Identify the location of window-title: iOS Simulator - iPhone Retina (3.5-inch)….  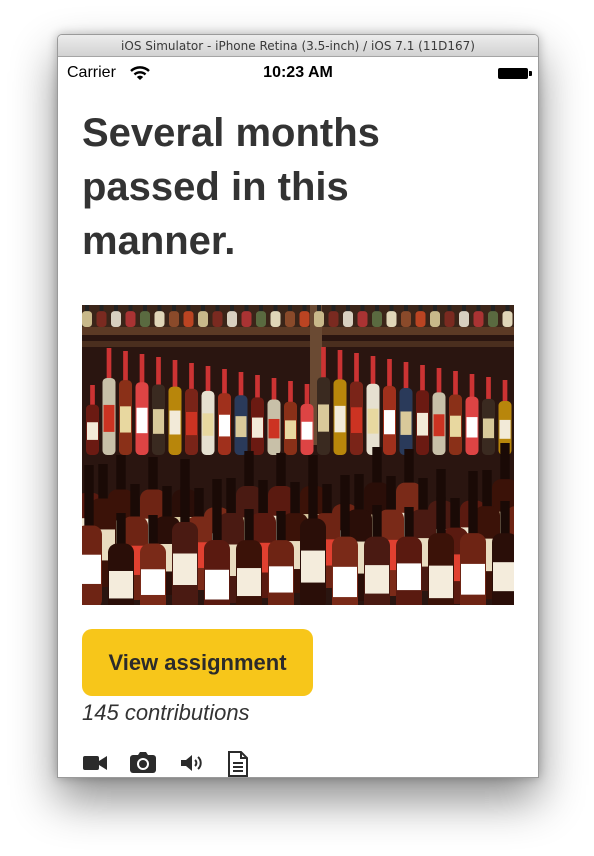
(298, 46).